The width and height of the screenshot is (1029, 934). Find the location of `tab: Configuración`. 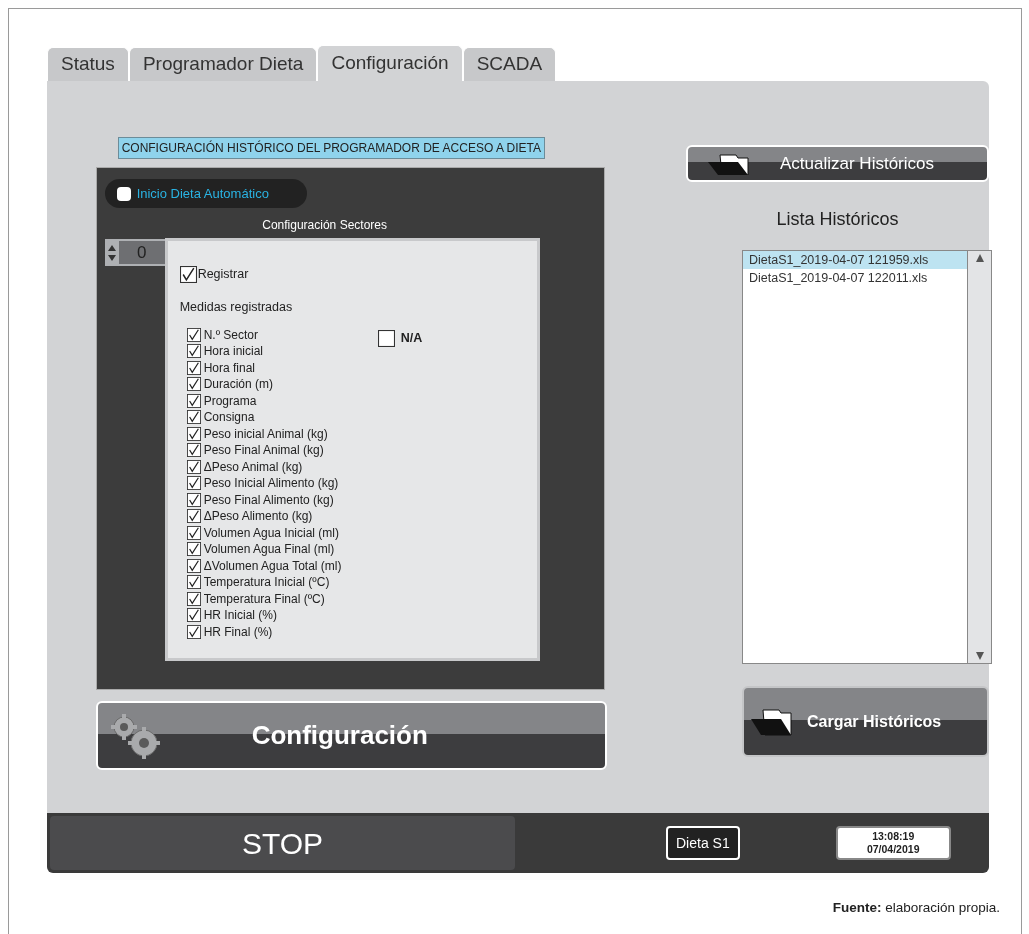

tab: Configuración is located at coordinates (390, 63).